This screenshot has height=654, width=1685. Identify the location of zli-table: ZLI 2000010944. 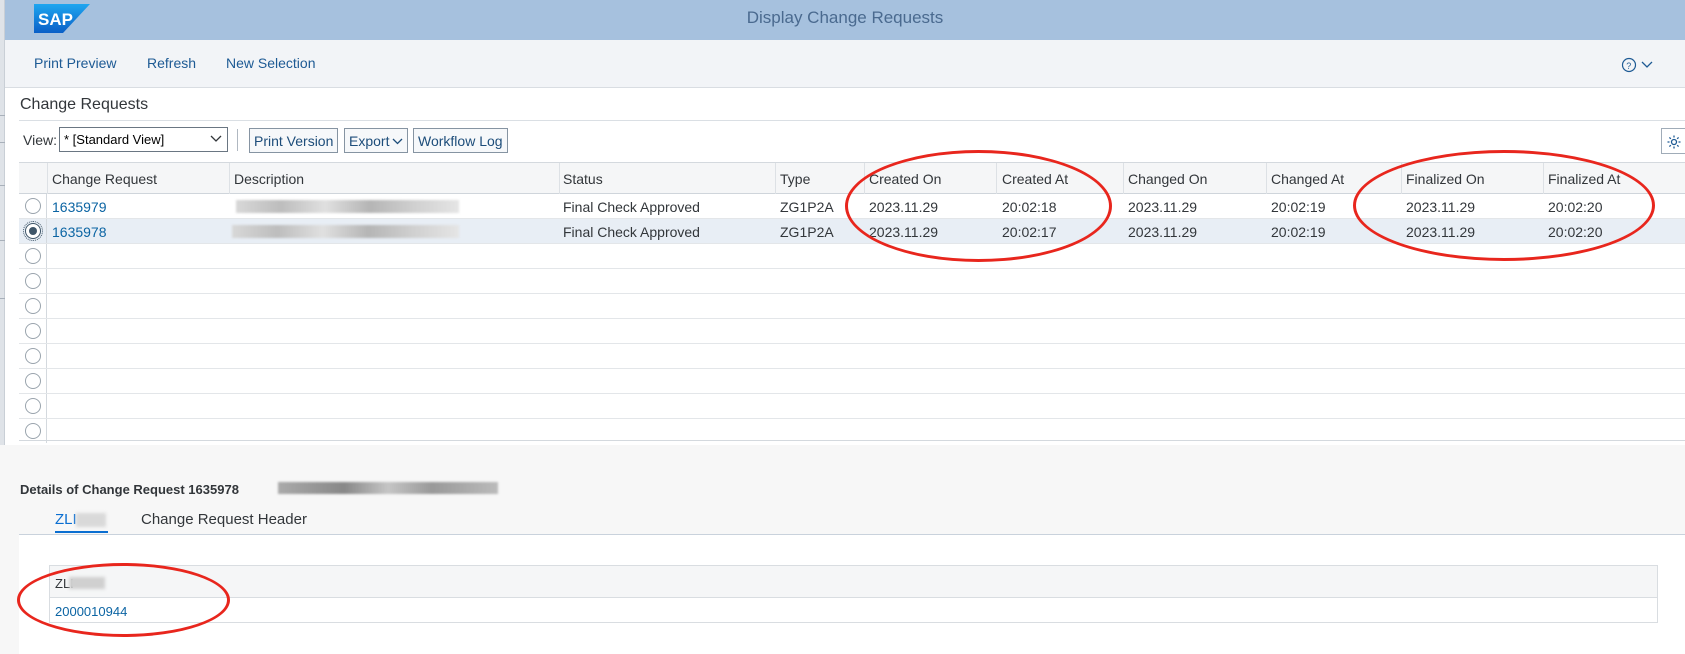
(853, 594).